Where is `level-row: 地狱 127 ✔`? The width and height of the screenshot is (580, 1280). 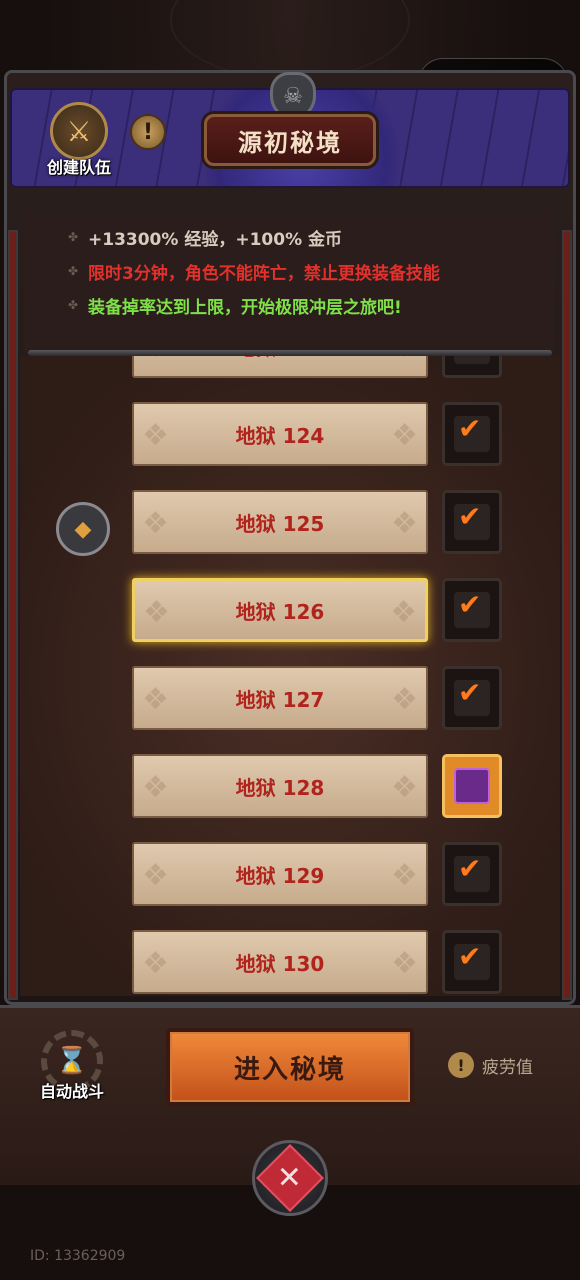
level-row: 地狱 127 ✔ is located at coordinates (290, 698).